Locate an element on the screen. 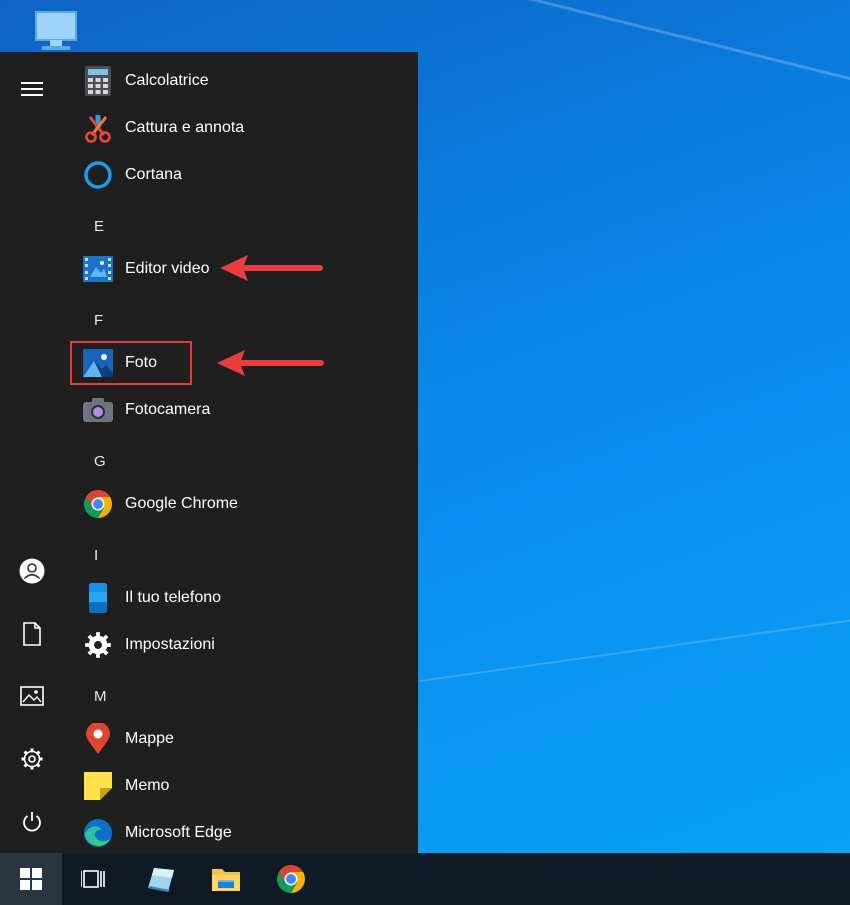 This screenshot has height=905, width=850. documents-icon is located at coordinates (32, 634).